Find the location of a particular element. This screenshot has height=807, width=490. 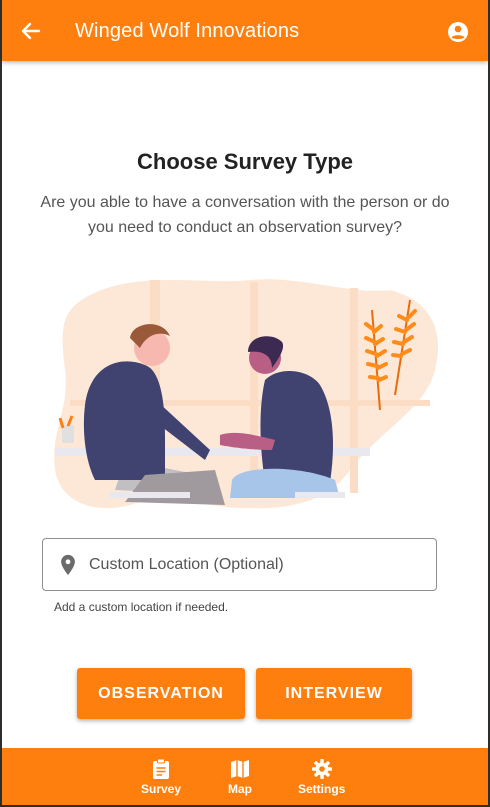

nav-label-survey: Survey is located at coordinates (161, 789).